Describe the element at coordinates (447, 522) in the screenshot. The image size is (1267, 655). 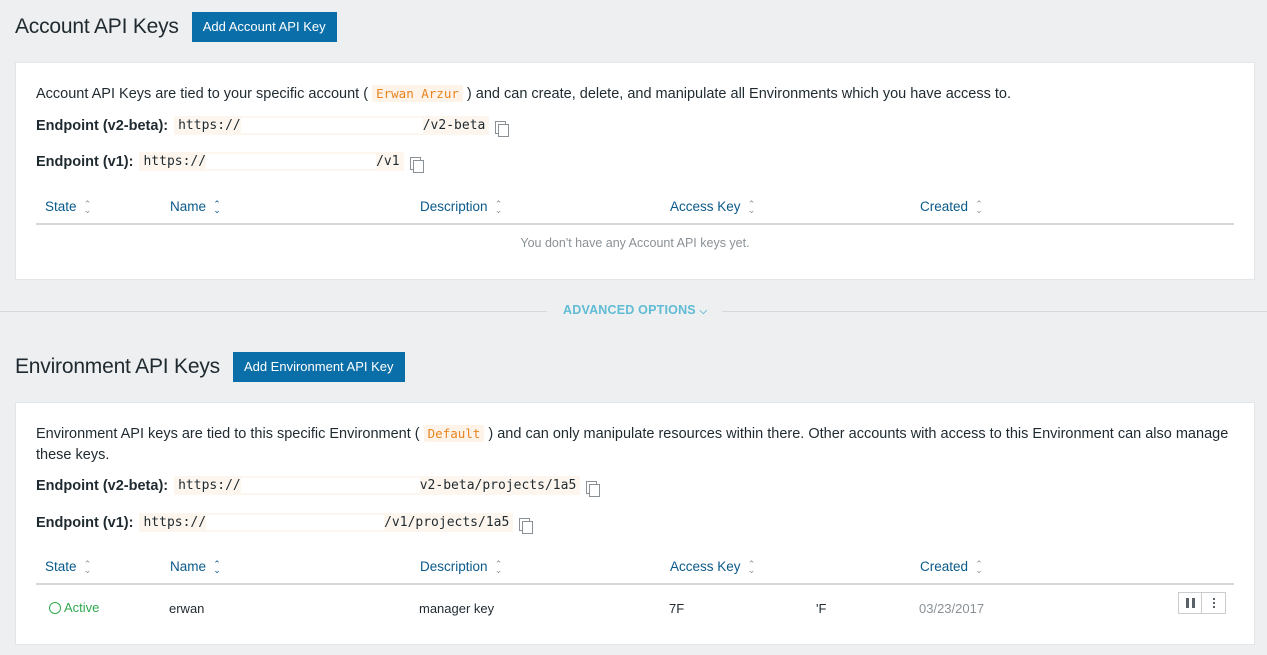
I see `endpoint-v1-url-end: /v1/projects/1a5` at that location.